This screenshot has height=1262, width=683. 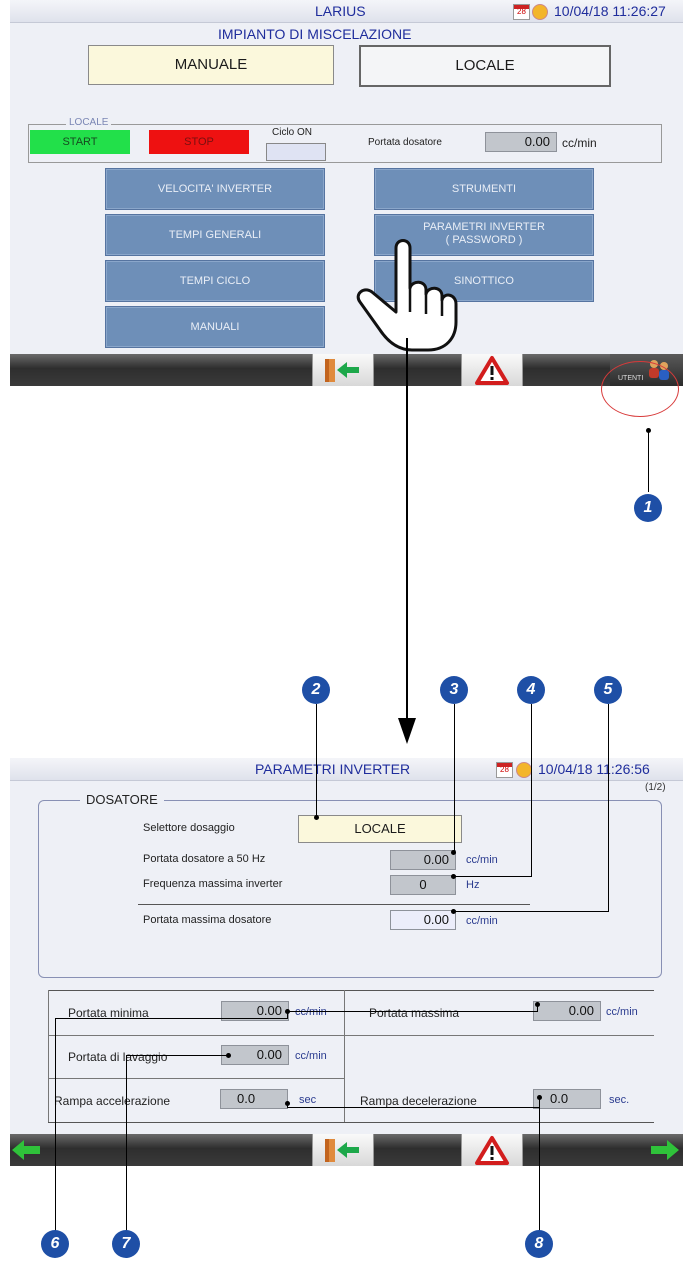 I want to click on rampa-acc-unit: sec, so click(x=308, y=1100).